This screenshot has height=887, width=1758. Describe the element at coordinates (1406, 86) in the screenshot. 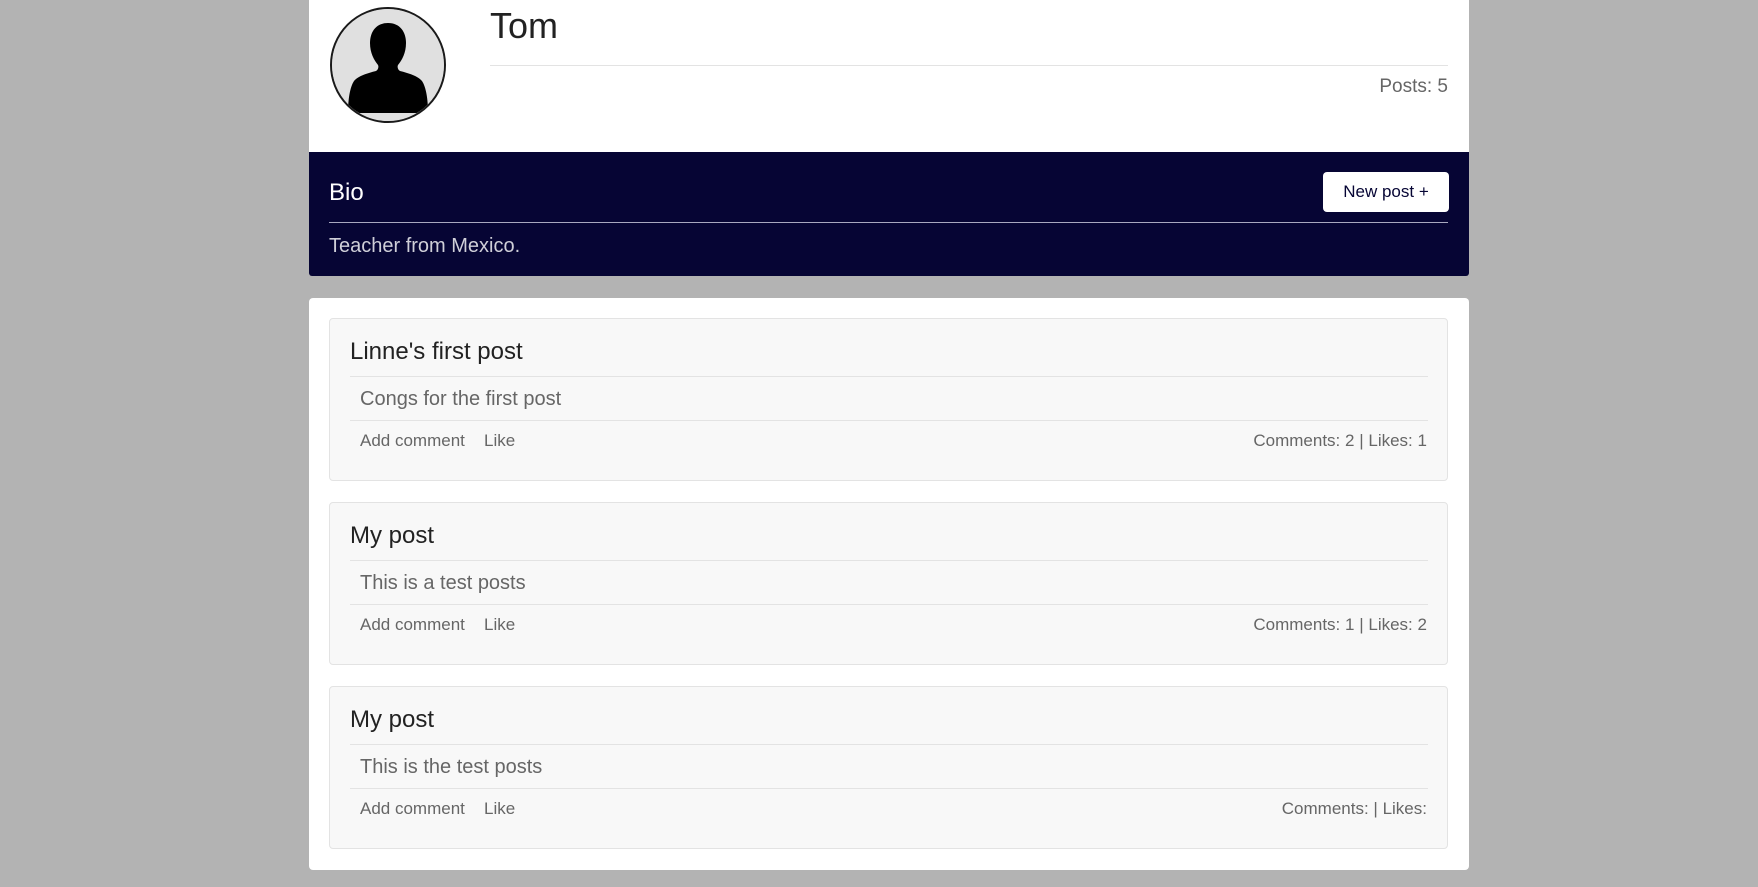

I see `posts-count-label: Posts:` at that location.